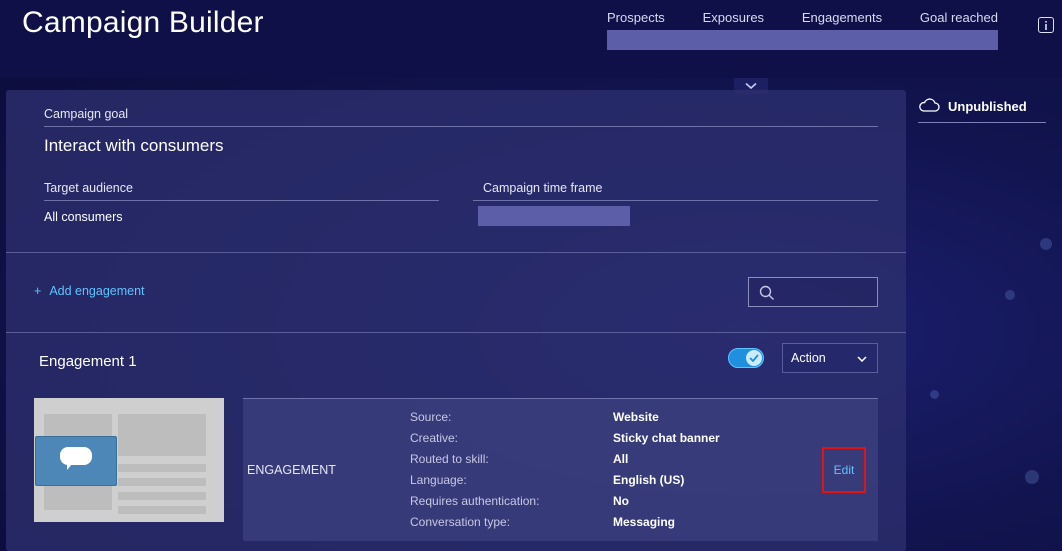 Image resolution: width=1062 pixels, height=551 pixels. I want to click on detail-value: Messaging, so click(644, 522).